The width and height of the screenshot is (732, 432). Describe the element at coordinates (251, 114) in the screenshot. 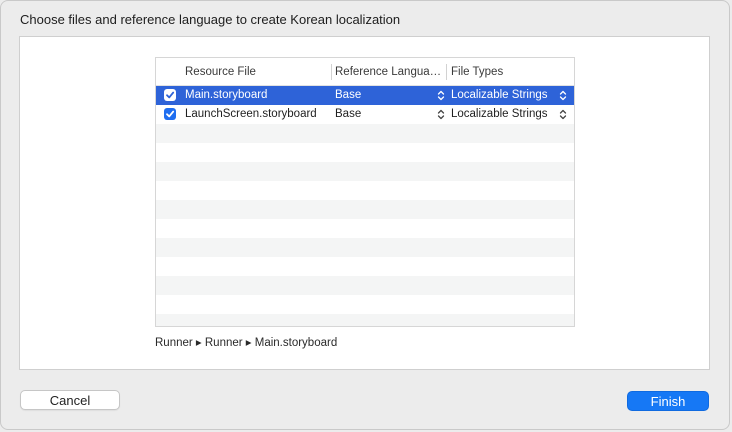

I see `resource-file-name: LaunchScreen.storyboard` at that location.